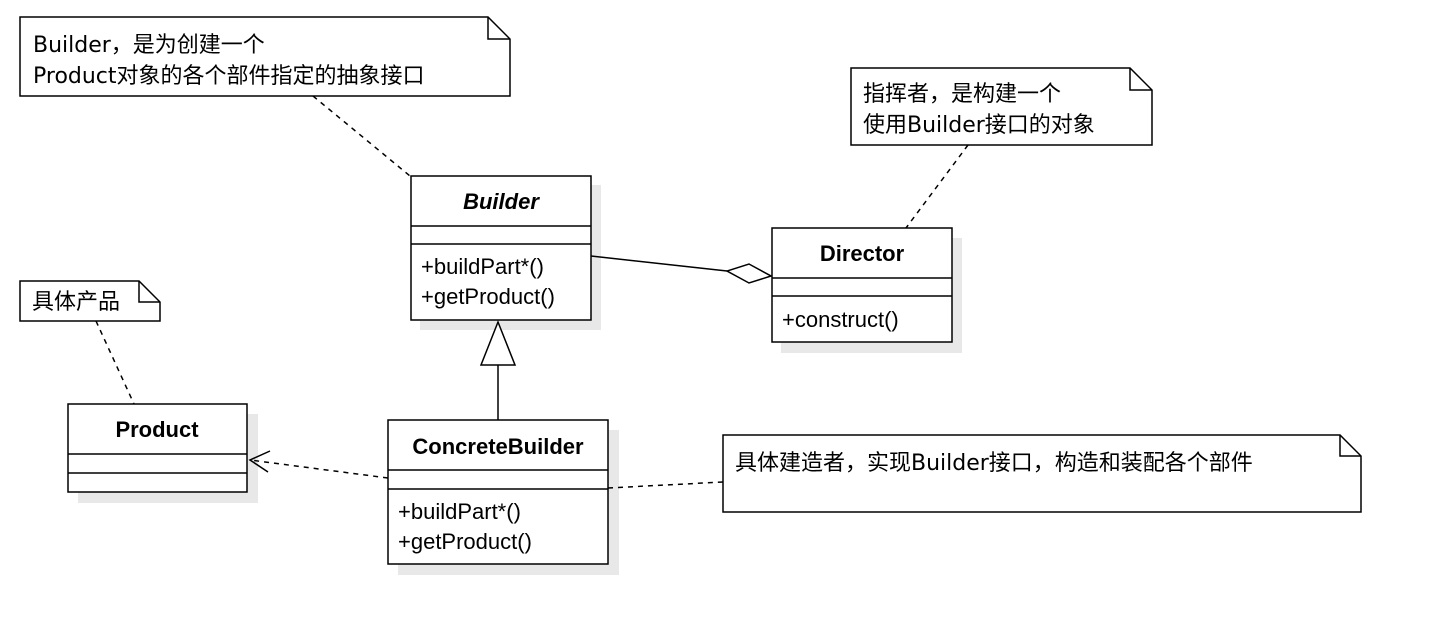 The width and height of the screenshot is (1442, 644). I want to click on class-concrete-builder-op-2: +getProduct(), so click(465, 541).